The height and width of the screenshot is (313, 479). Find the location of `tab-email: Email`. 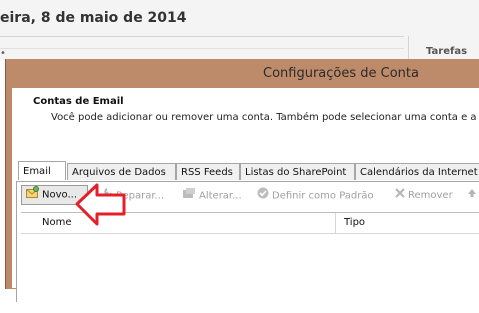

tab-email: Email is located at coordinates (42, 170).